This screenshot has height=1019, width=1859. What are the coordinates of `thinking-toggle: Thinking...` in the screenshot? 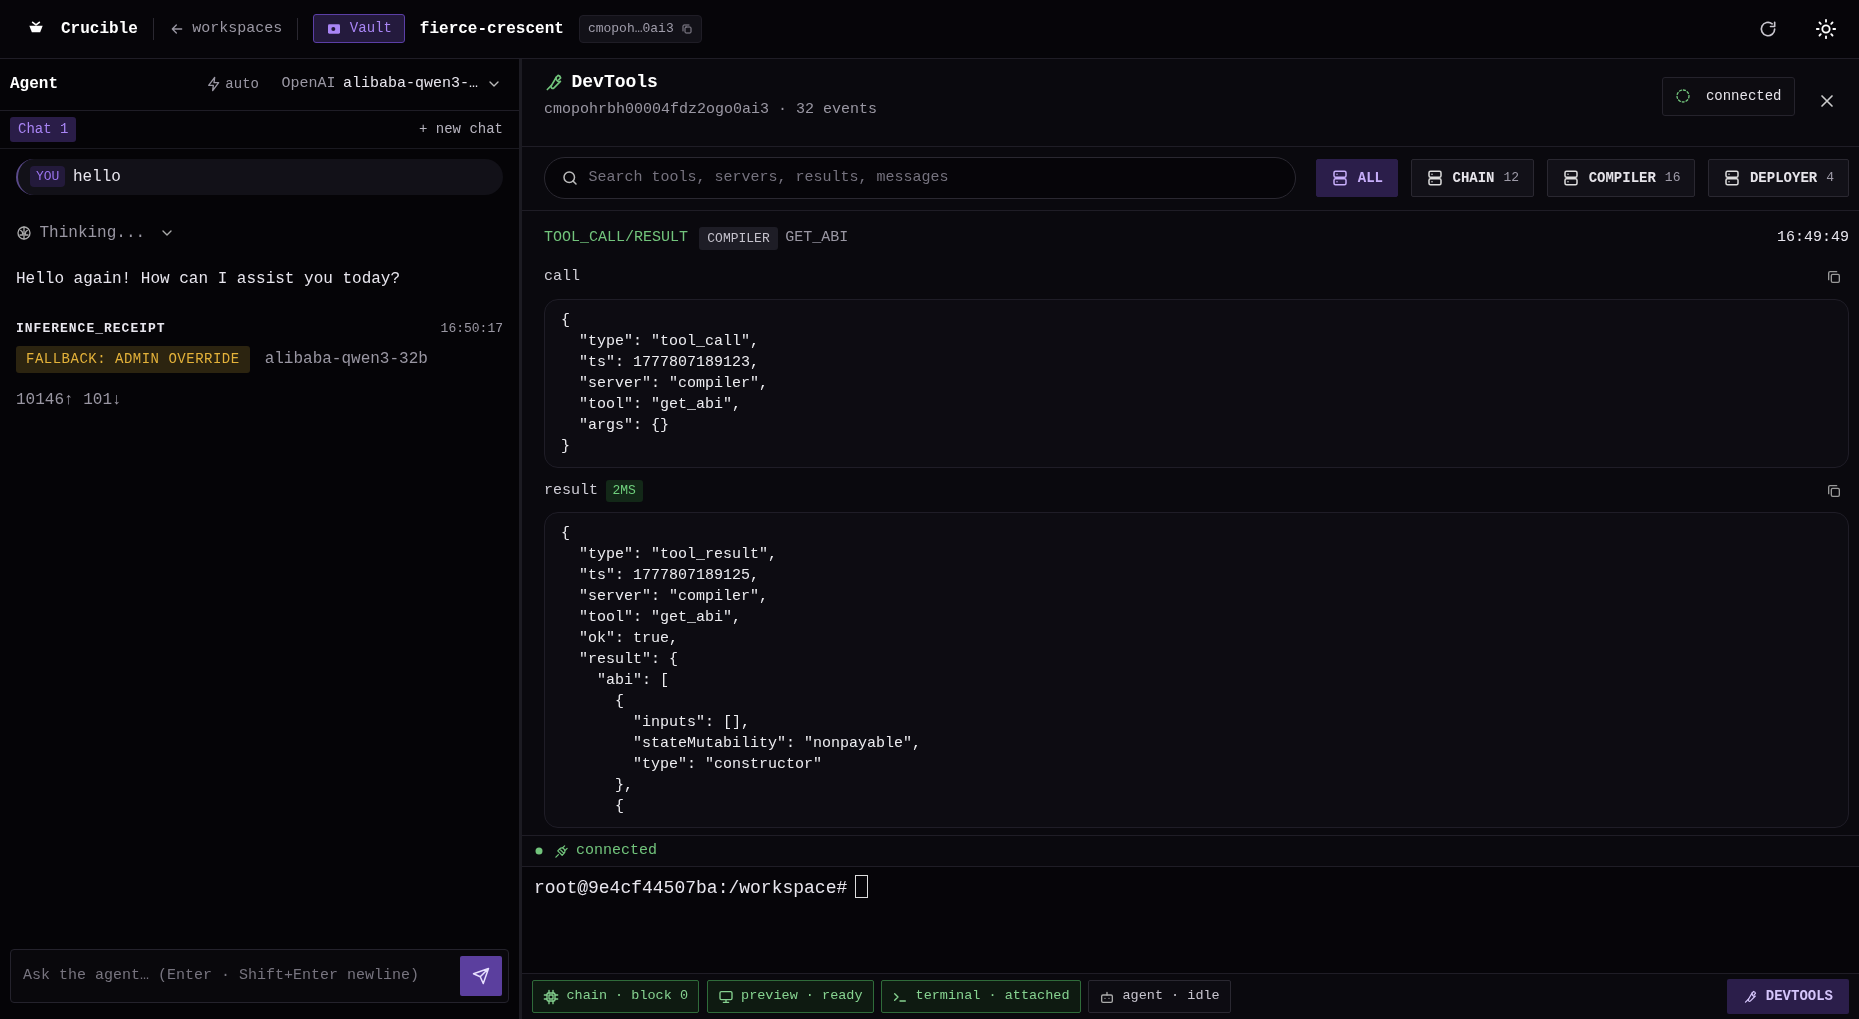 It's located at (95, 232).